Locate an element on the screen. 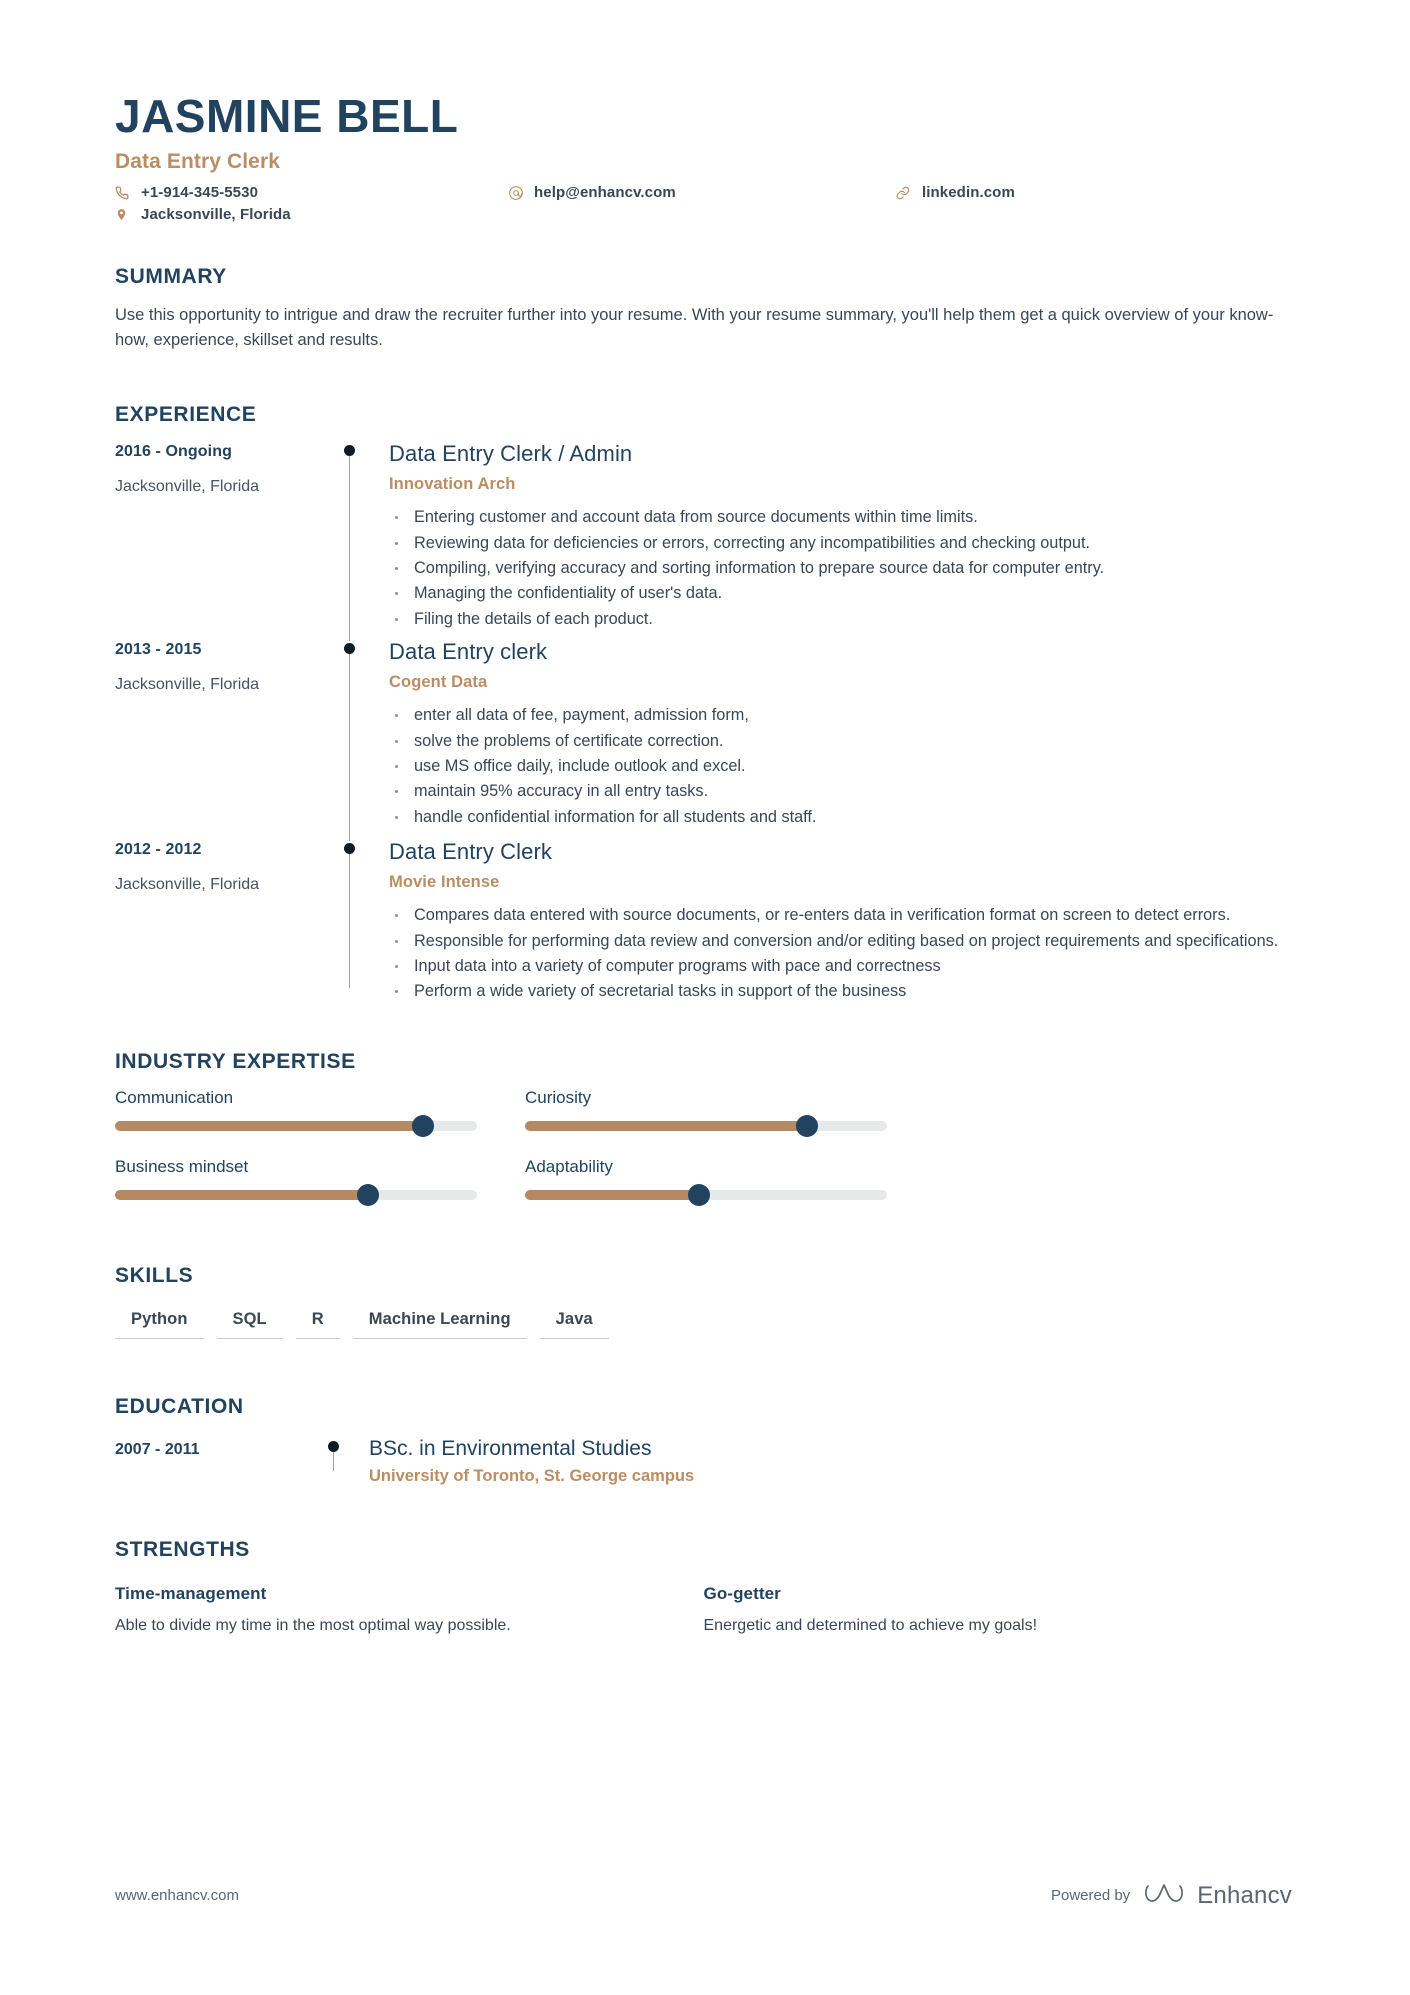 The image size is (1410, 1995). skills-section-title: SKILLS is located at coordinates (154, 1275).